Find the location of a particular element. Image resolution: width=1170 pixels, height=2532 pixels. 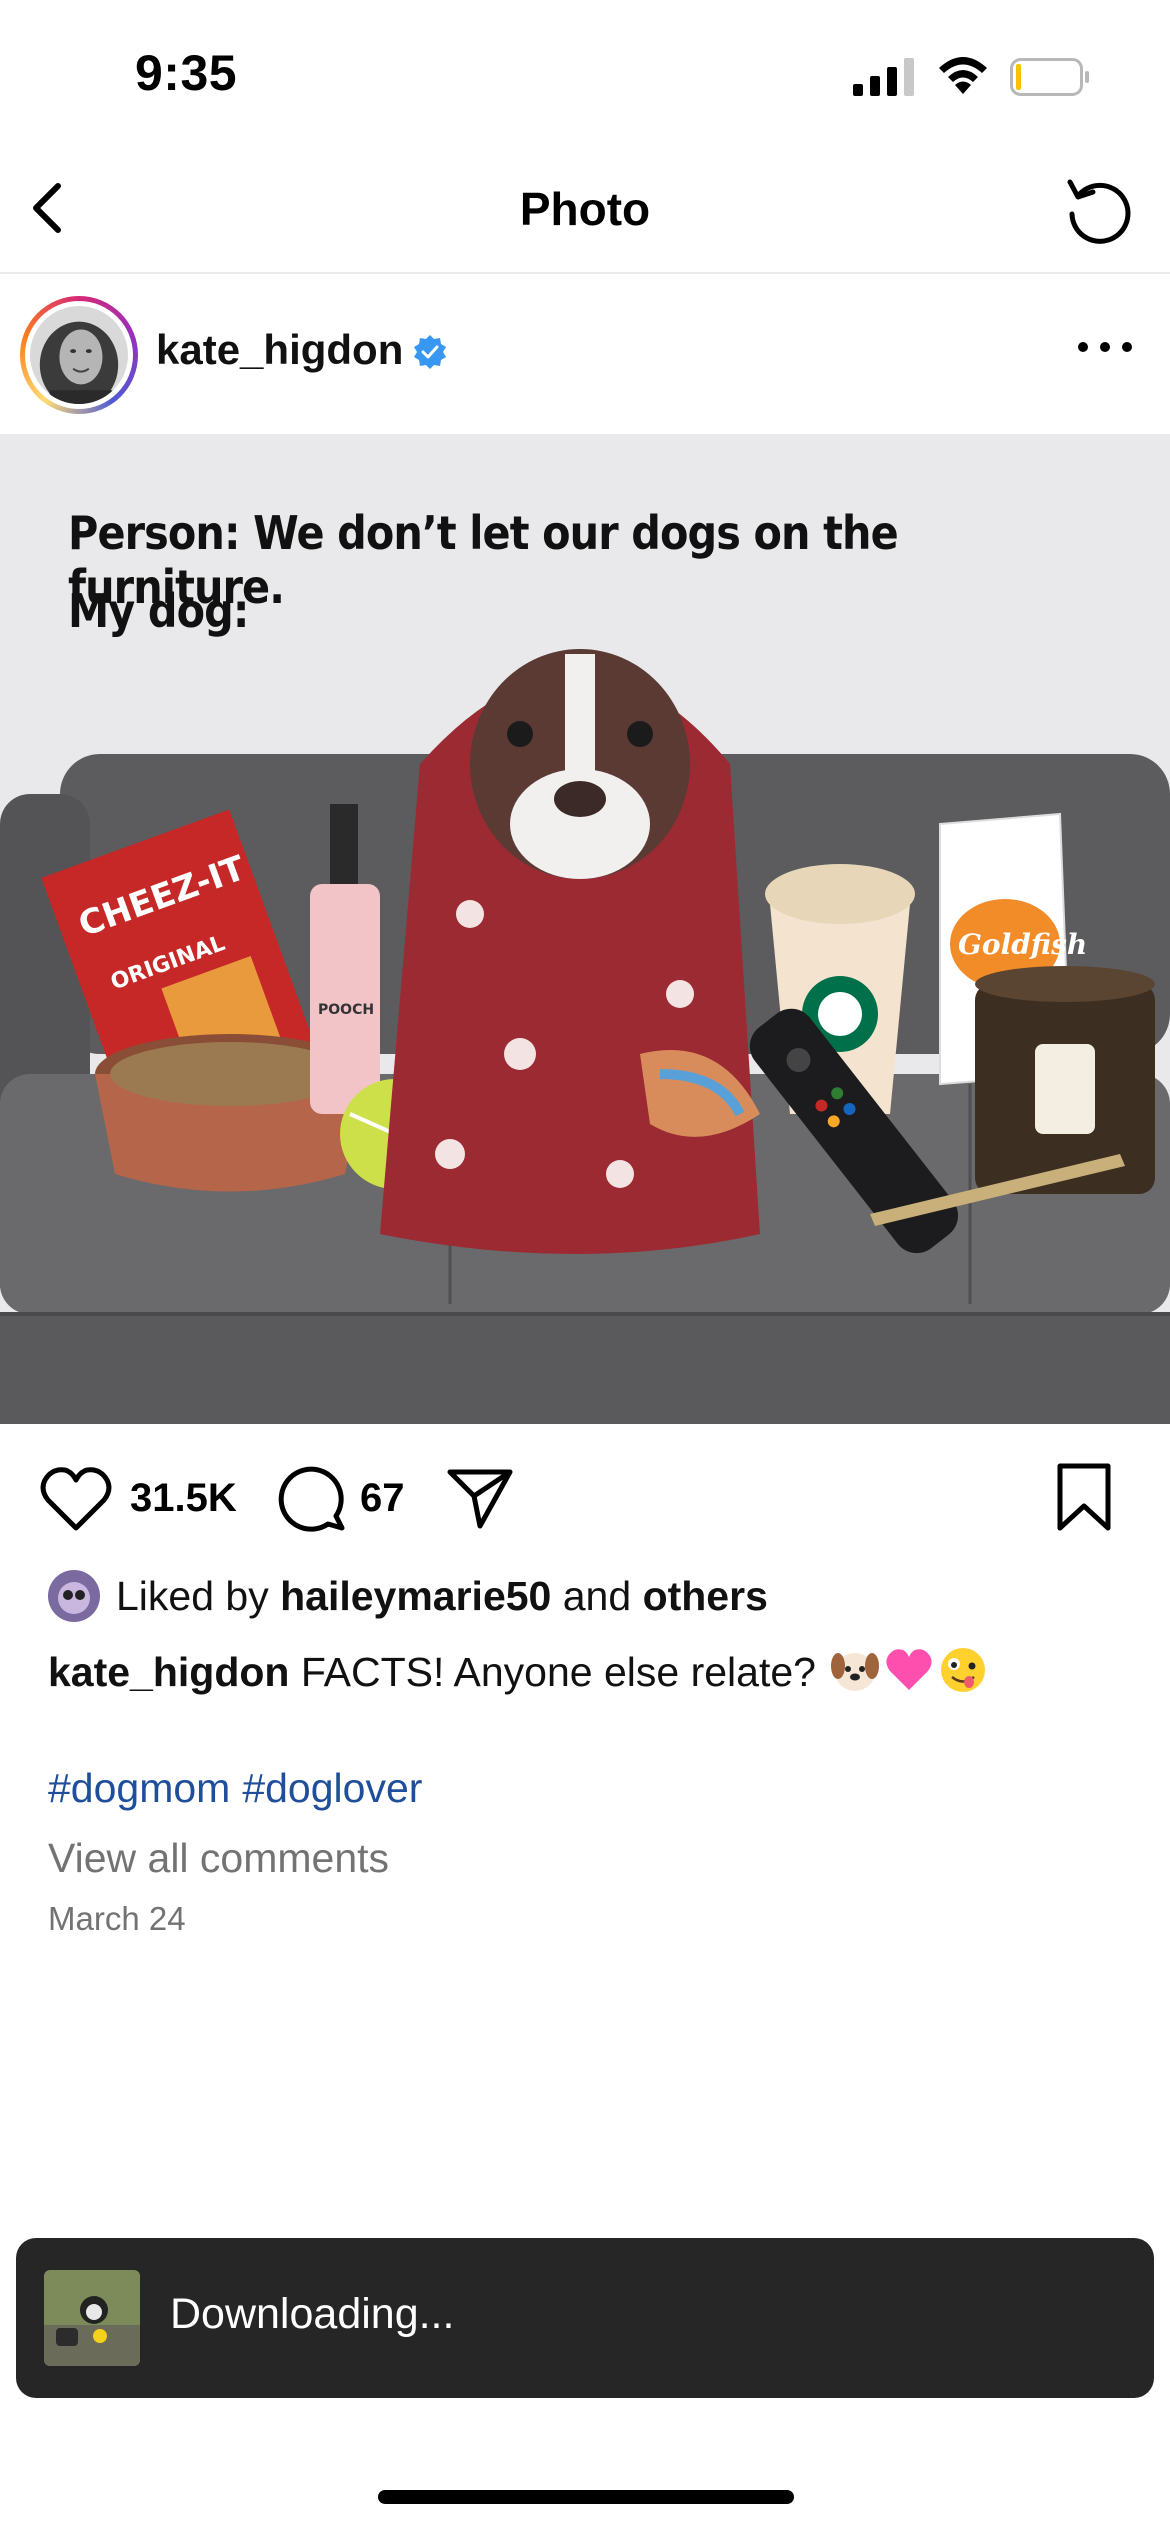

nav-header: Photo is located at coordinates (585, 212).